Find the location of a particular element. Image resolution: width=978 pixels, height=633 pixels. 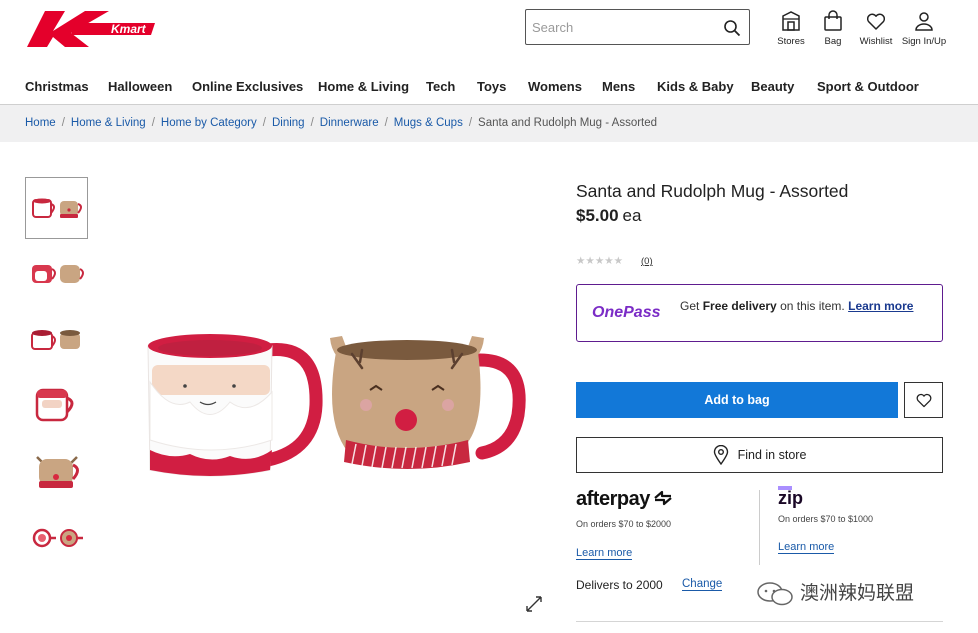

add-to-wishlist-button is located at coordinates (923, 400).